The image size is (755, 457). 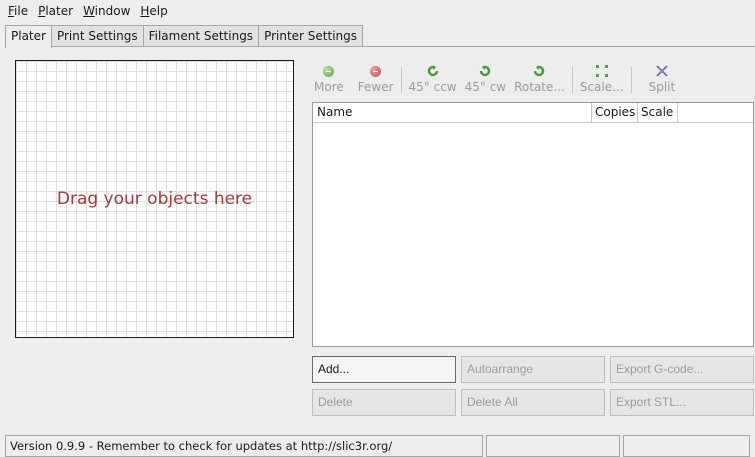 I want to click on tab-printer-settings: Printer Settings, so click(x=311, y=36).